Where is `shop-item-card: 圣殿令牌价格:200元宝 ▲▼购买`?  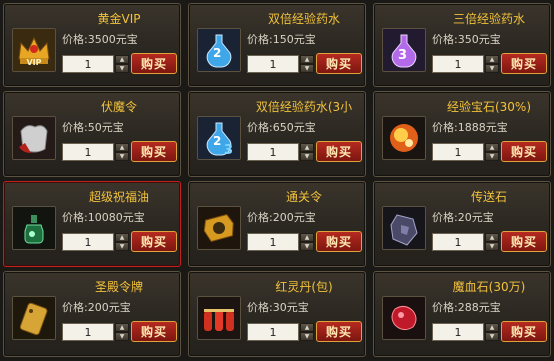
shop-item-card: 圣殿令牌价格:200元宝 ▲▼购买 is located at coordinates (92, 314).